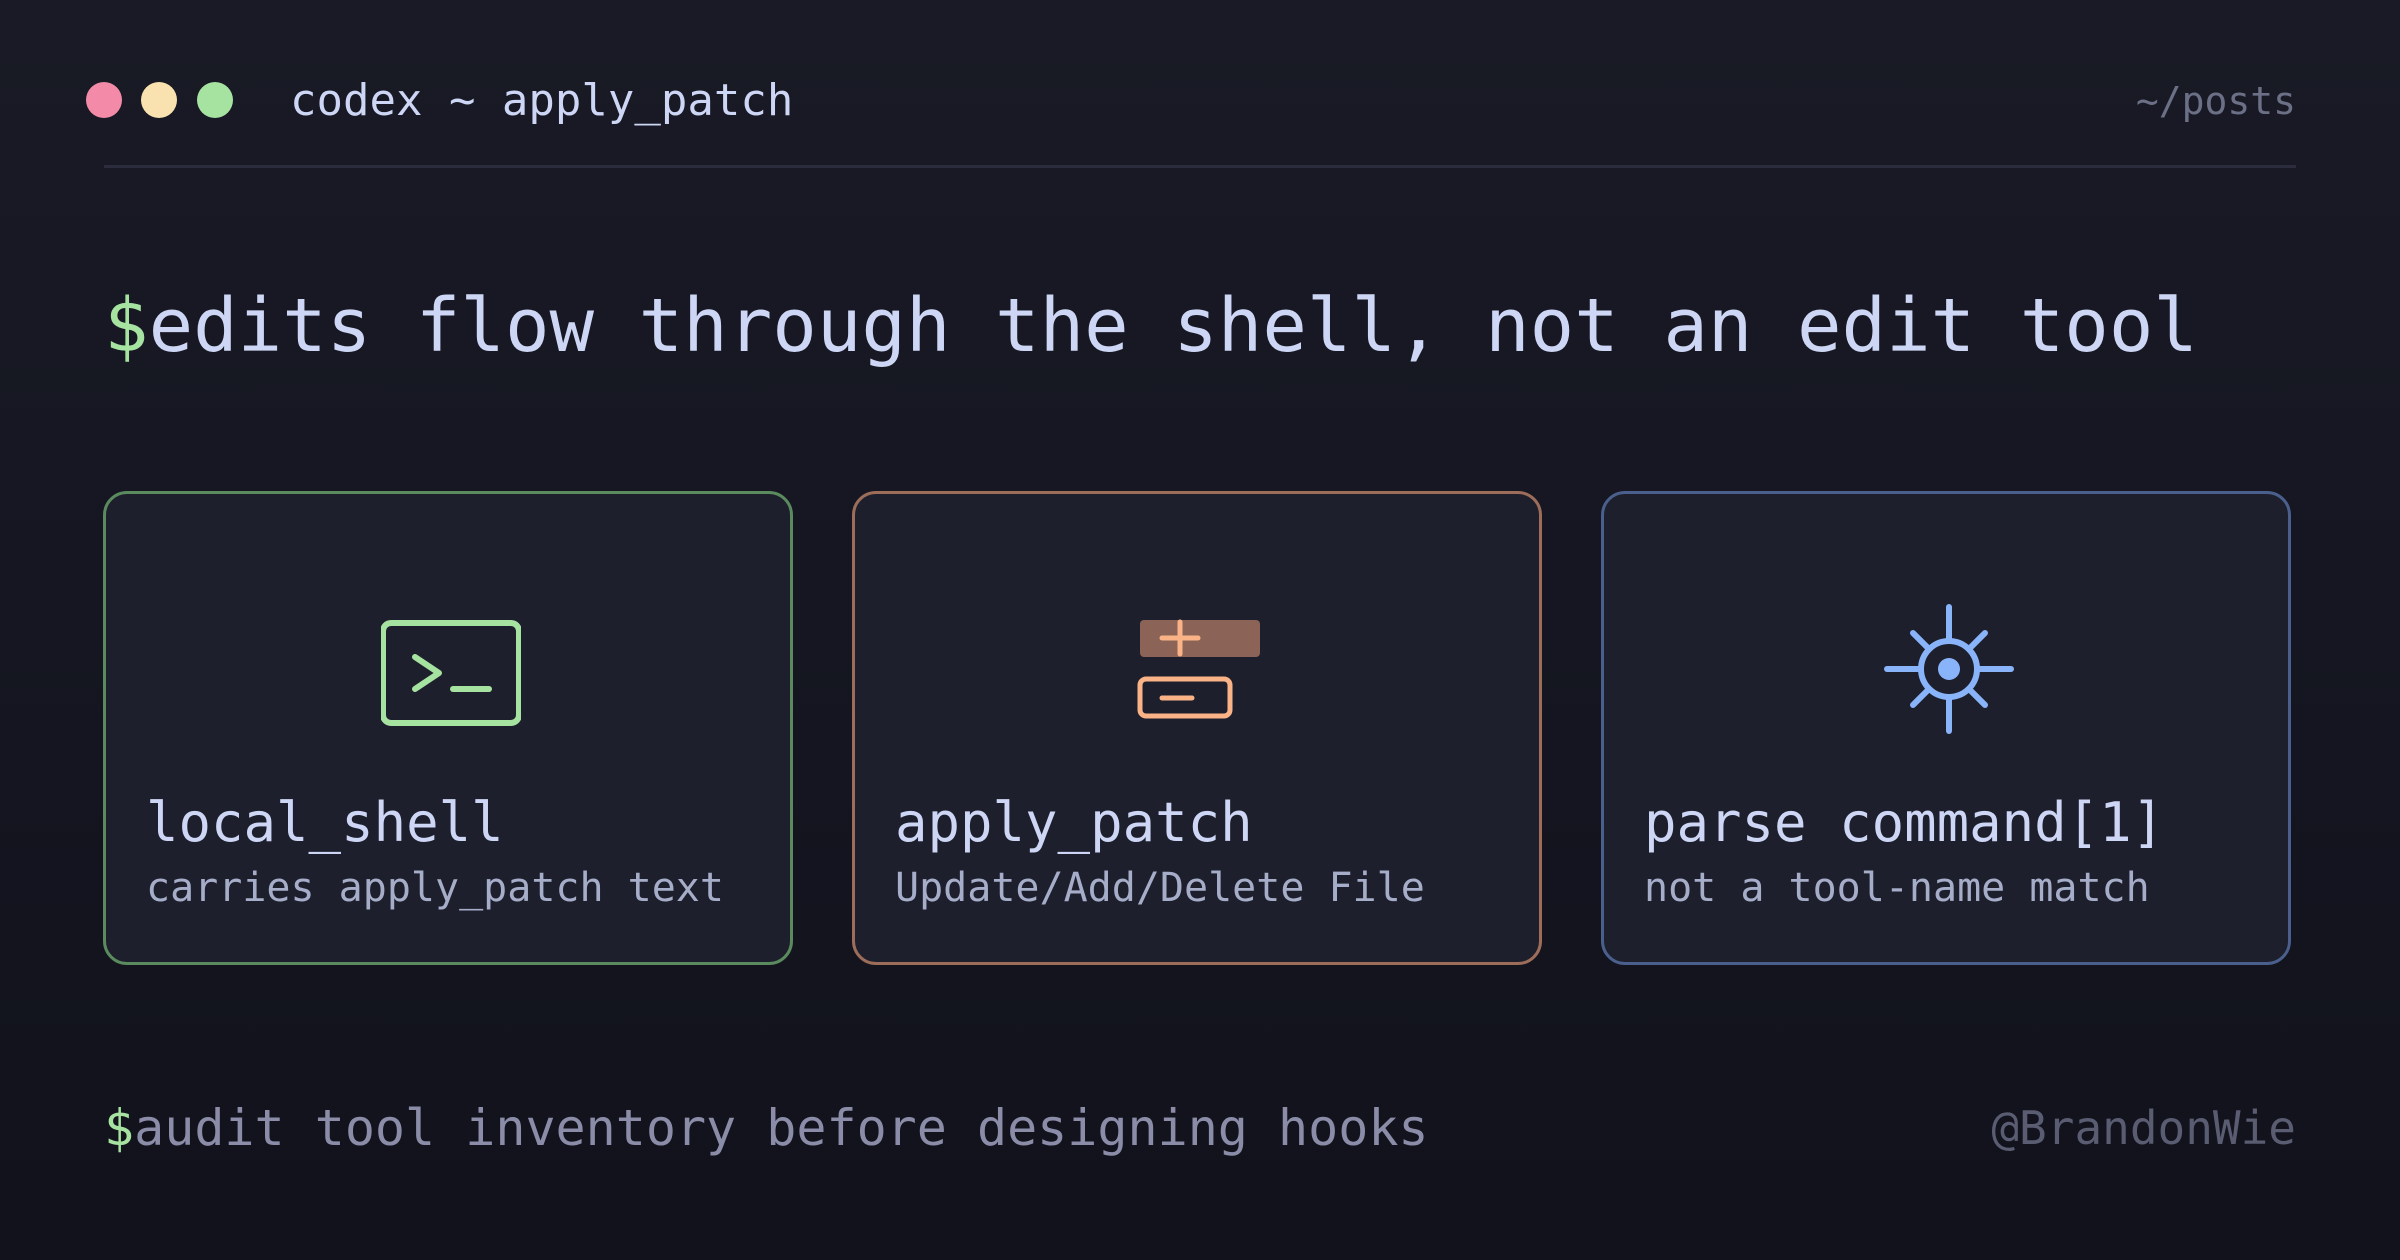  I want to click on author-handle: @BrandonWie, so click(2143, 1128).